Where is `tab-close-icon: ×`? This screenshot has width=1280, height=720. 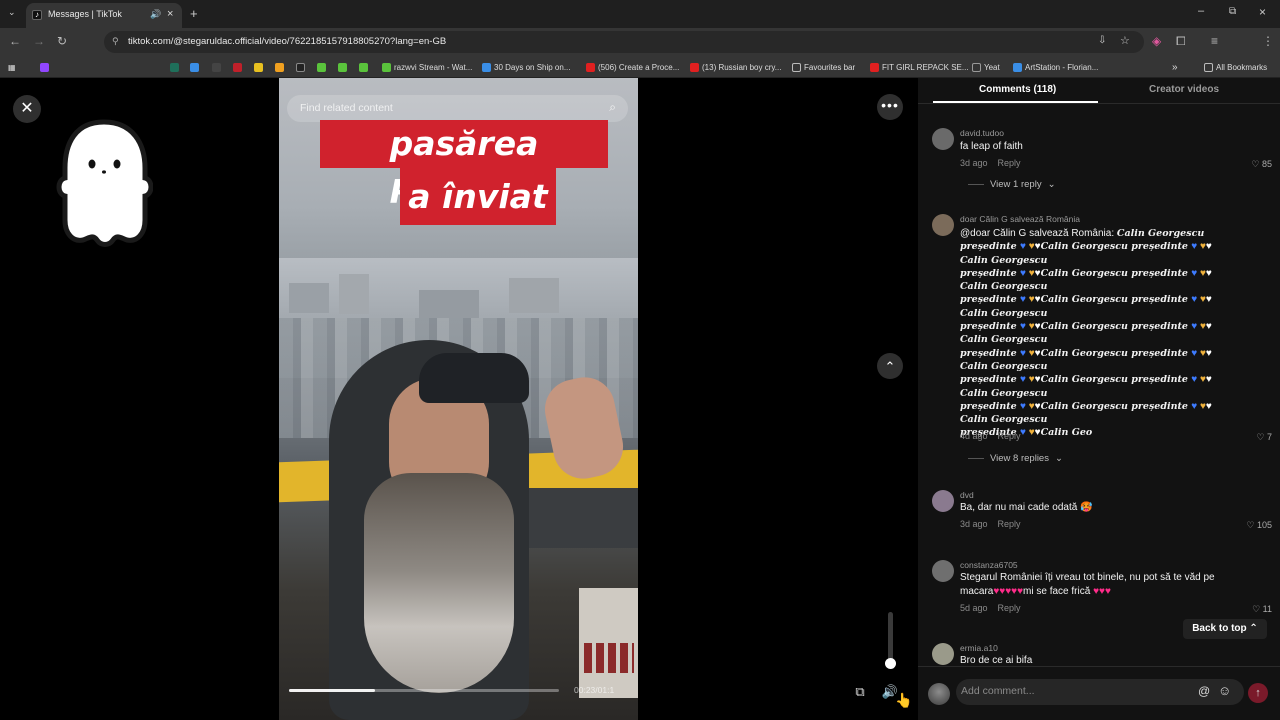
tab-close-icon: × is located at coordinates (170, 14).